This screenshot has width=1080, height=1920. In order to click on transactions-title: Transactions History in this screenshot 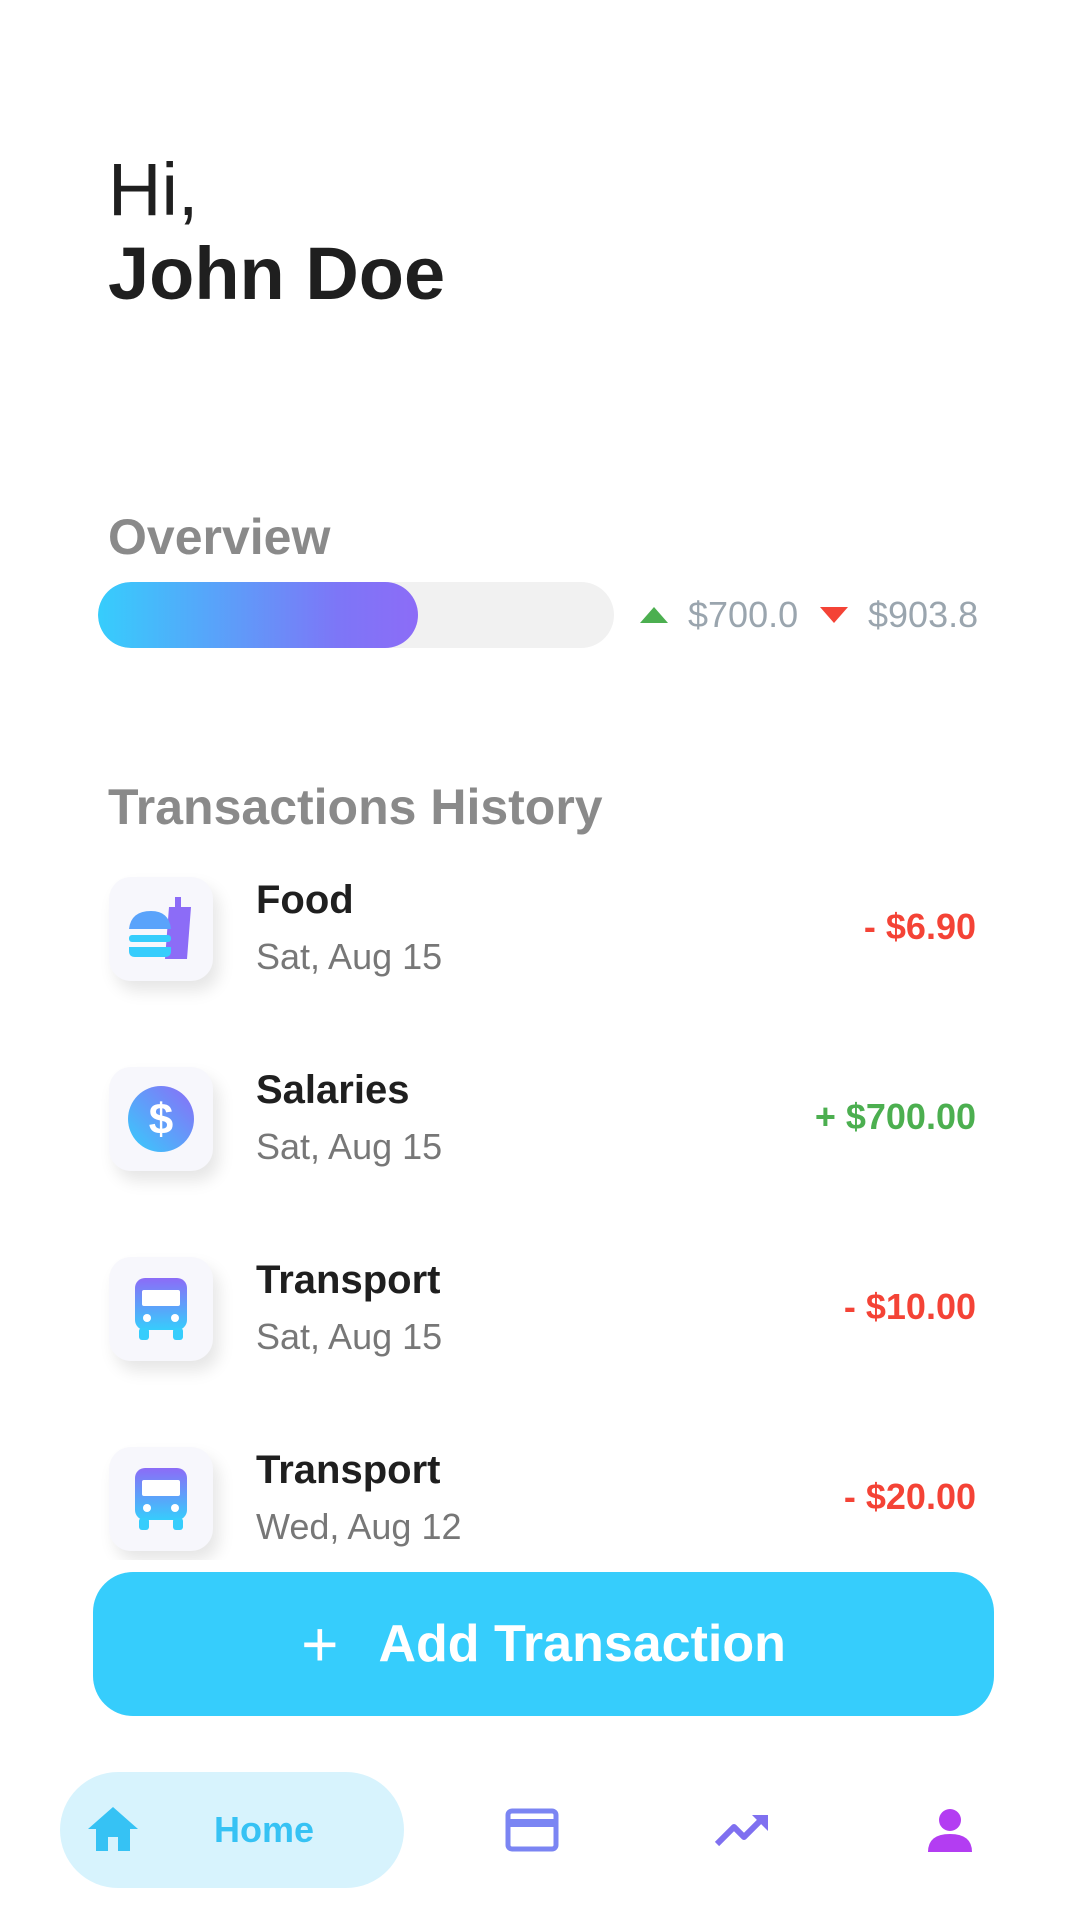, I will do `click(355, 807)`.